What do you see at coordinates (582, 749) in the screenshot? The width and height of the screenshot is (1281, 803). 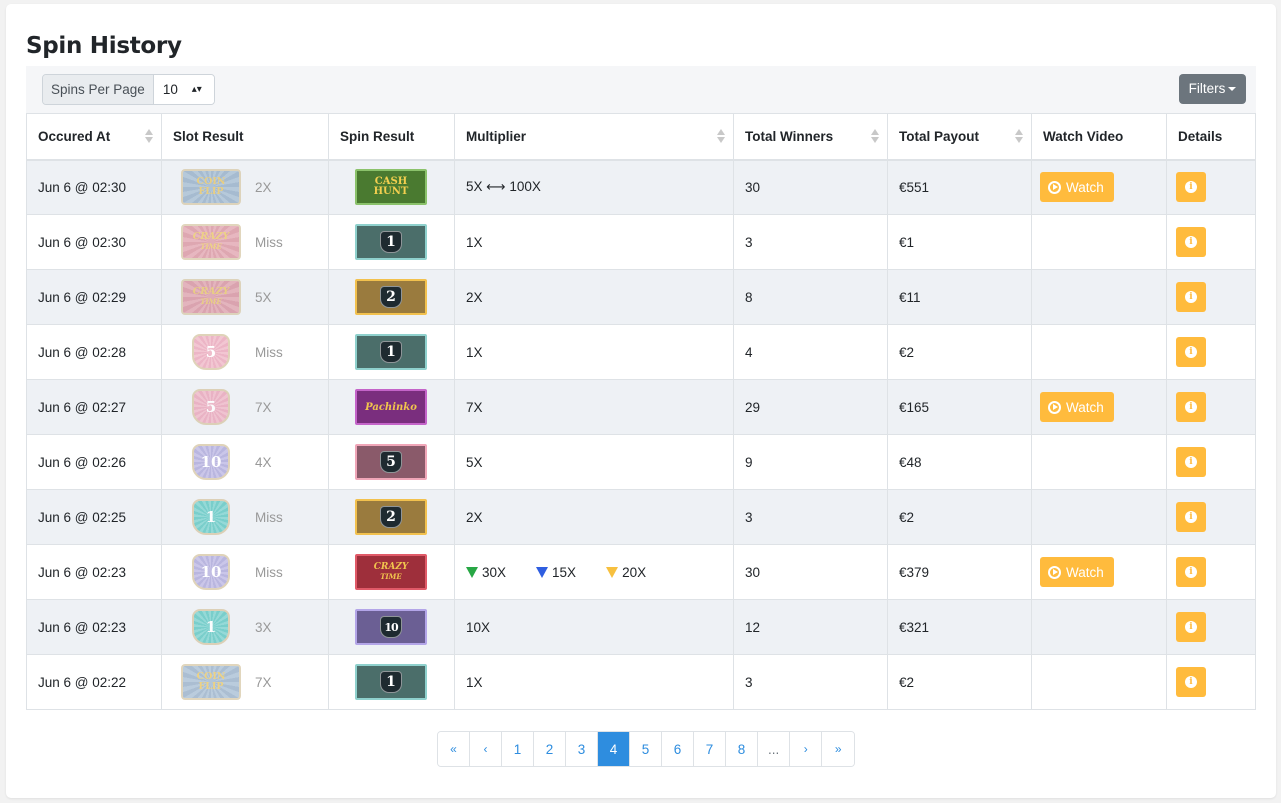 I see `page-3-button: 3` at bounding box center [582, 749].